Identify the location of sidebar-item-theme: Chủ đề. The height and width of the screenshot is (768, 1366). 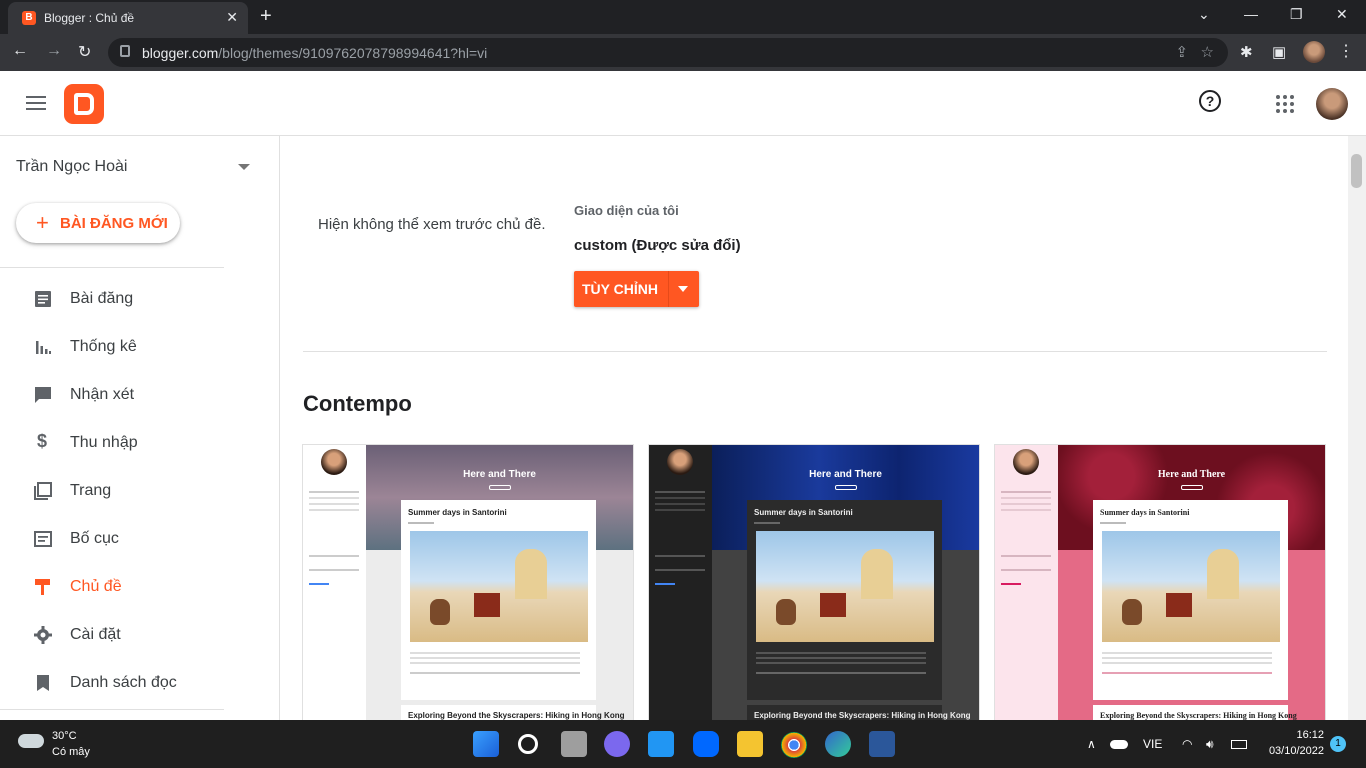
(130, 587).